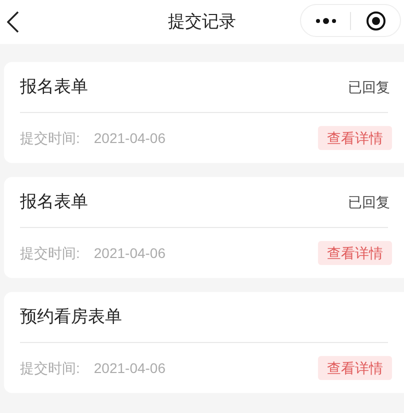  Describe the element at coordinates (376, 20) in the screenshot. I see `target-icon` at that location.